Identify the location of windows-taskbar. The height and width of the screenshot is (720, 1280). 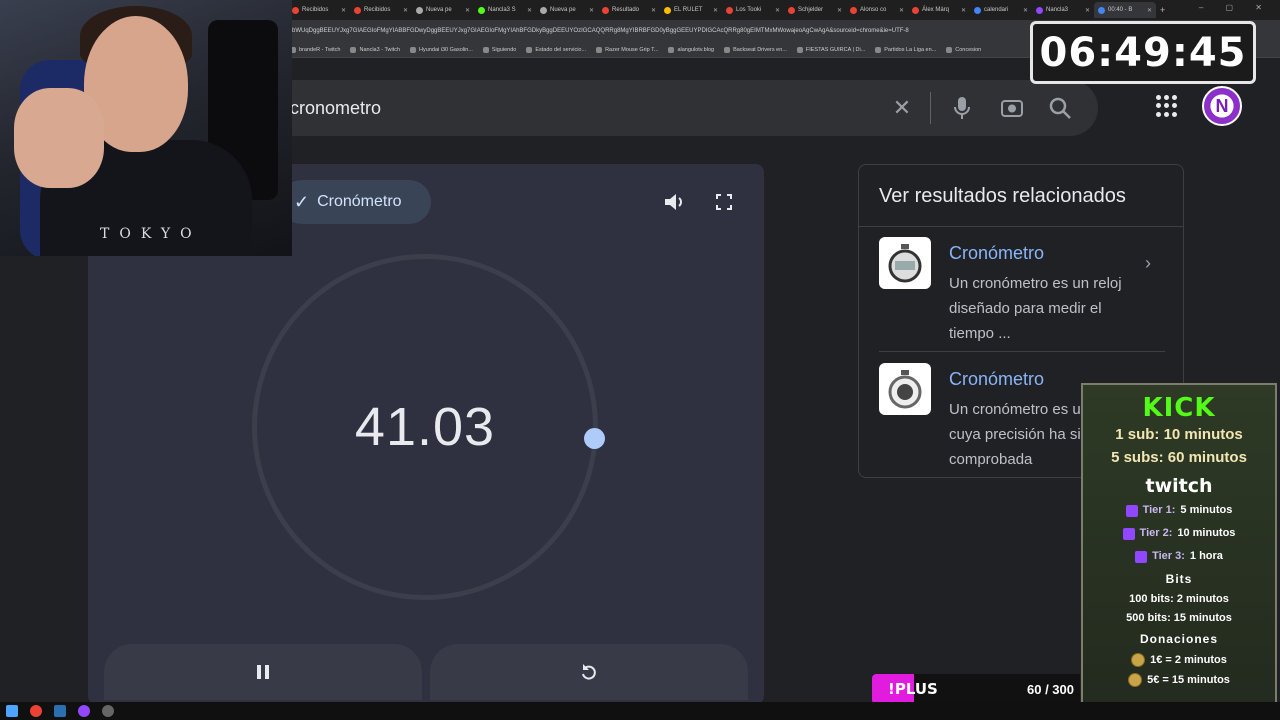
(640, 711).